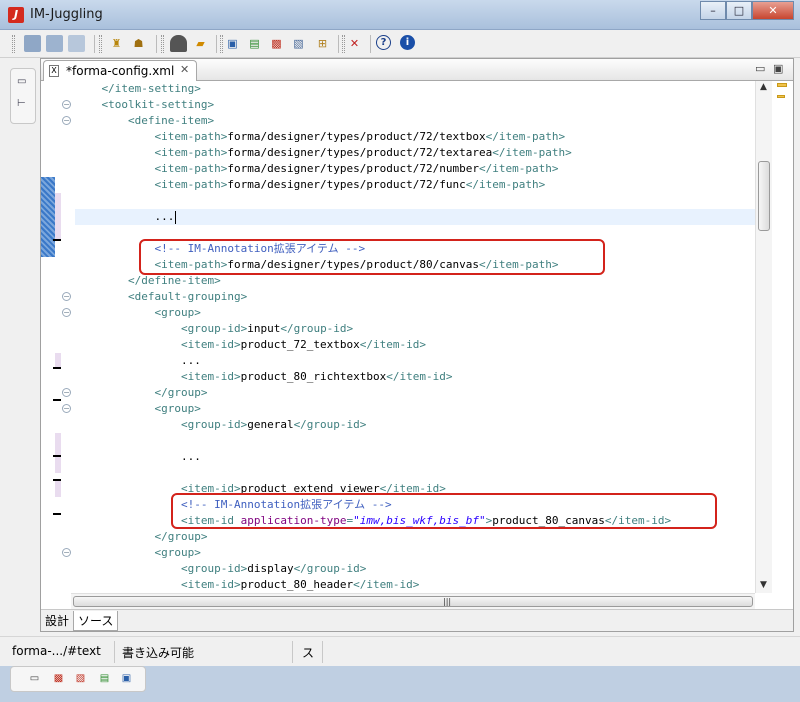 The height and width of the screenshot is (702, 800). Describe the element at coordinates (276, 43) in the screenshot. I see `image-icon: ▩` at that location.